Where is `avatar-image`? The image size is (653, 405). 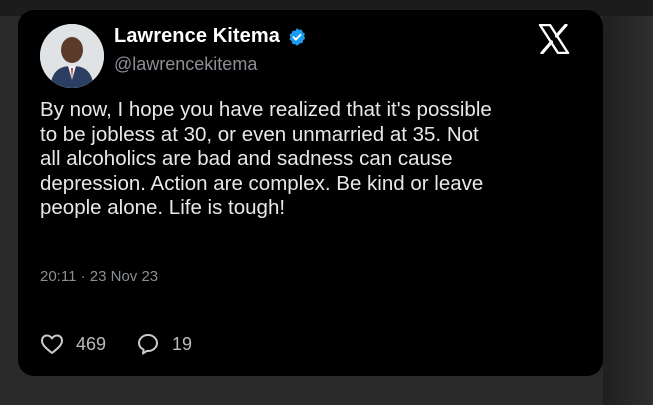
avatar-image is located at coordinates (72, 56).